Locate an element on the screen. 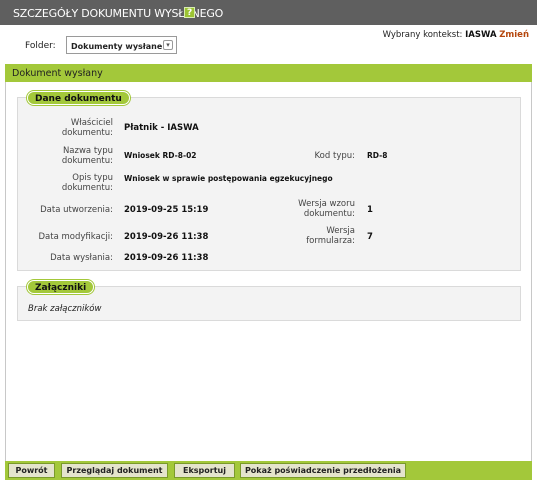 This screenshot has width=537, height=486. type-code-value: RD-8 is located at coordinates (377, 155).